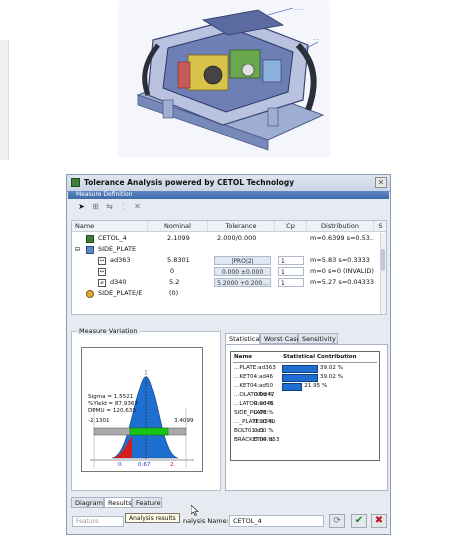  Describe the element at coordinates (87, 502) in the screenshot. I see `tab-diagram: Diagram` at that location.